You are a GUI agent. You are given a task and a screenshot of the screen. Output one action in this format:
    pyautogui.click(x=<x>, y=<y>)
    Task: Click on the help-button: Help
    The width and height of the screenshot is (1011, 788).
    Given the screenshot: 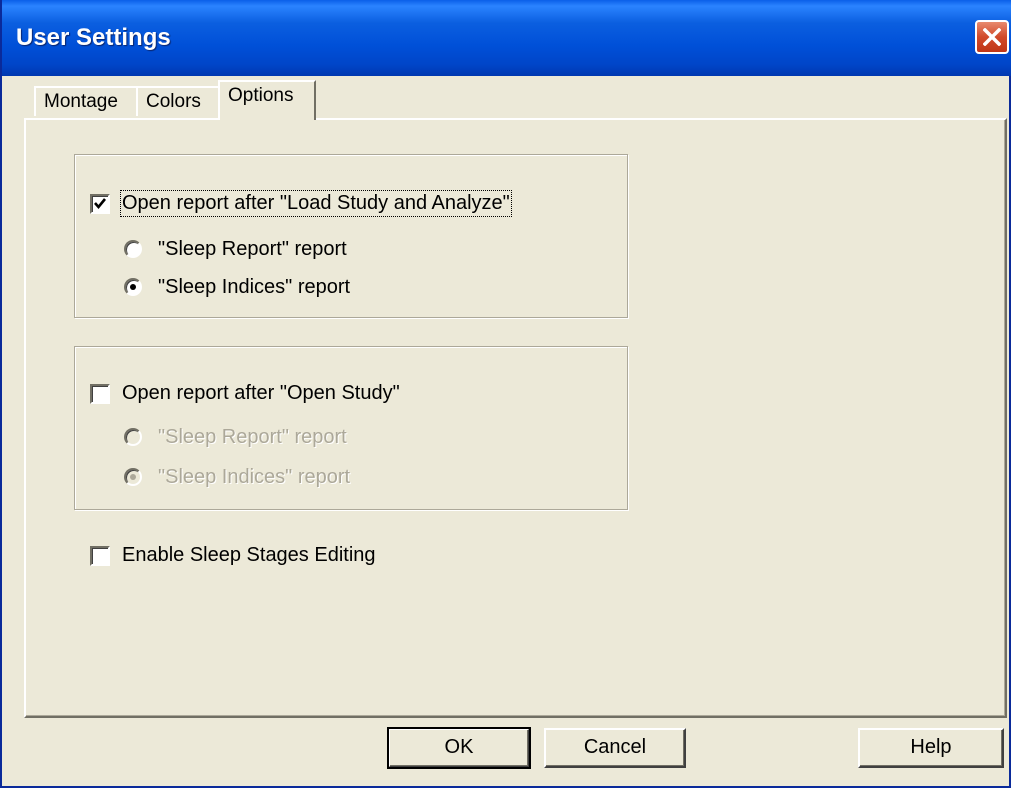 What is the action you would take?
    pyautogui.click(x=931, y=748)
    